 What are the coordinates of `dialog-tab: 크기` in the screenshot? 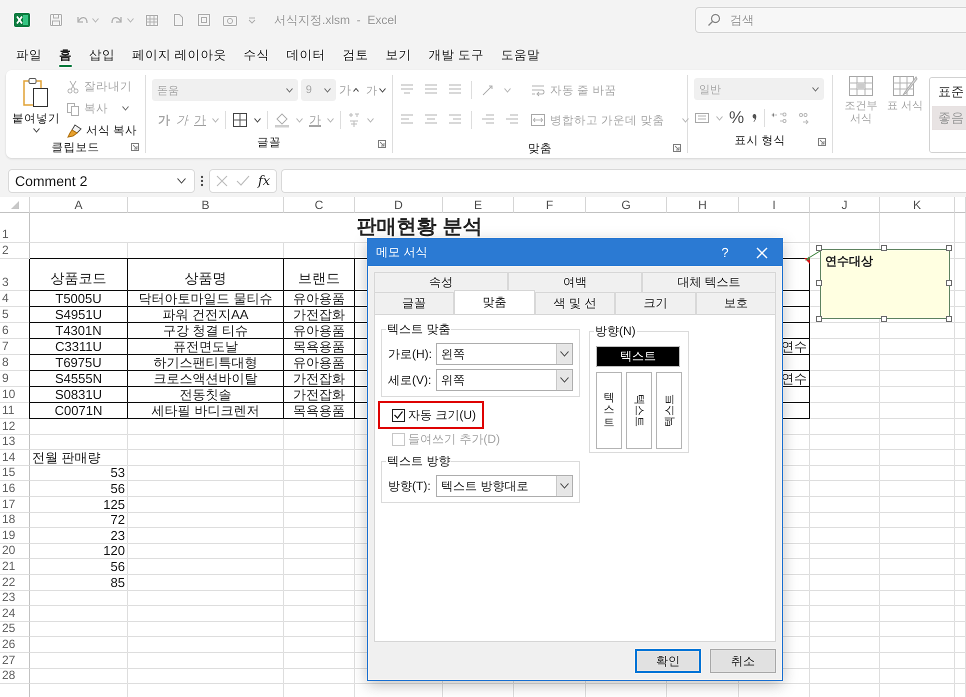 It's located at (655, 303).